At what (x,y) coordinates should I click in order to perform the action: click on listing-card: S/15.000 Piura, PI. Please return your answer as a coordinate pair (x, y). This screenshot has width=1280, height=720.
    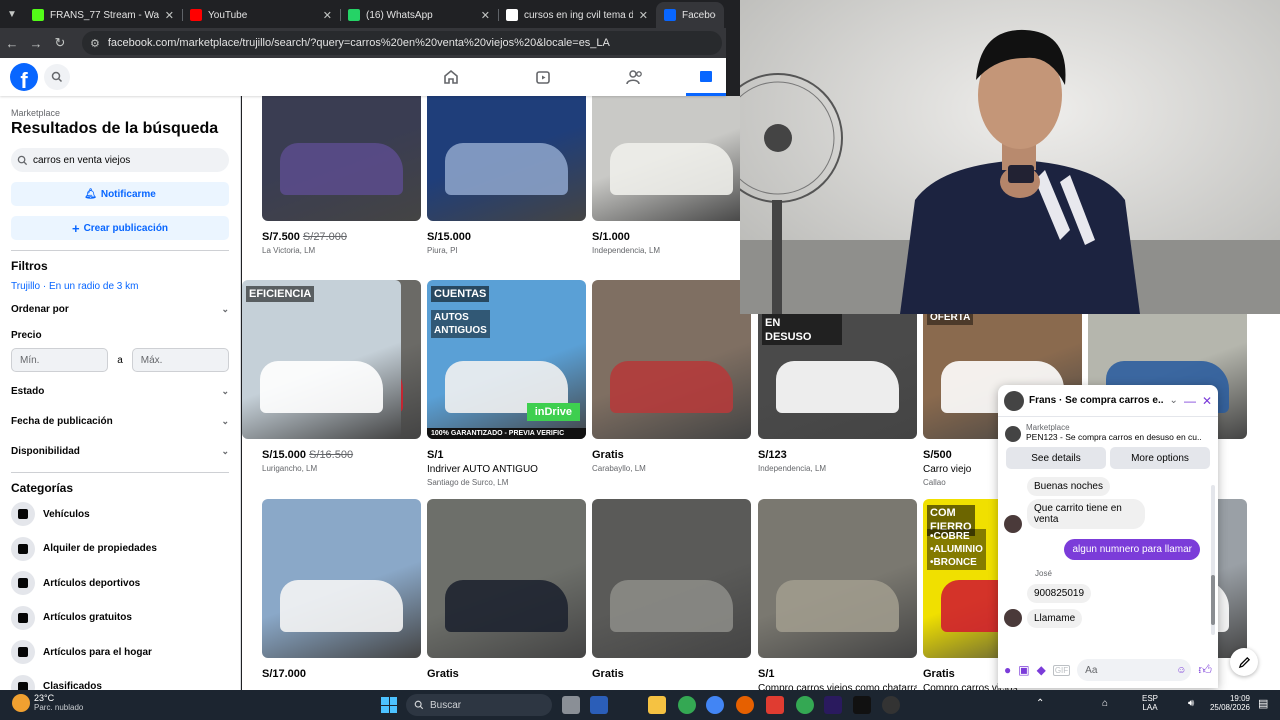
    Looking at the image, I should click on (506, 175).